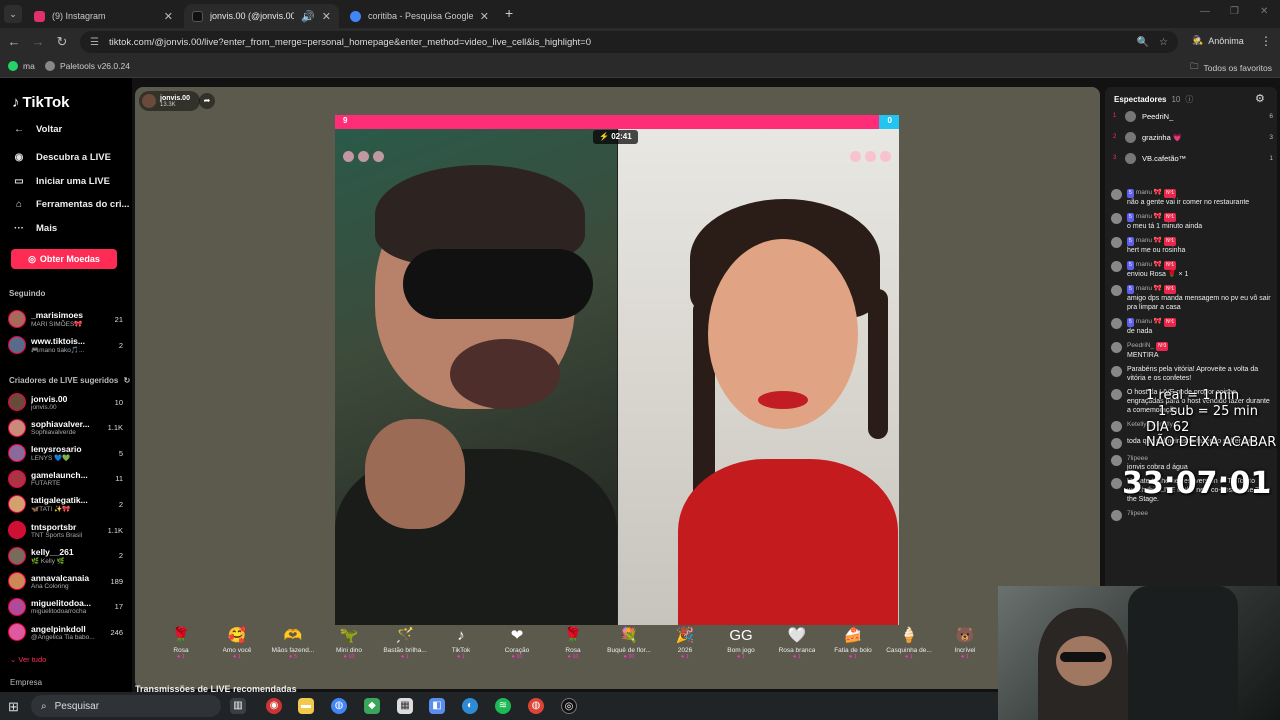 The height and width of the screenshot is (720, 1280). What do you see at coordinates (1189, 99) in the screenshot?
I see `info-icon: ⓘ` at bounding box center [1189, 99].